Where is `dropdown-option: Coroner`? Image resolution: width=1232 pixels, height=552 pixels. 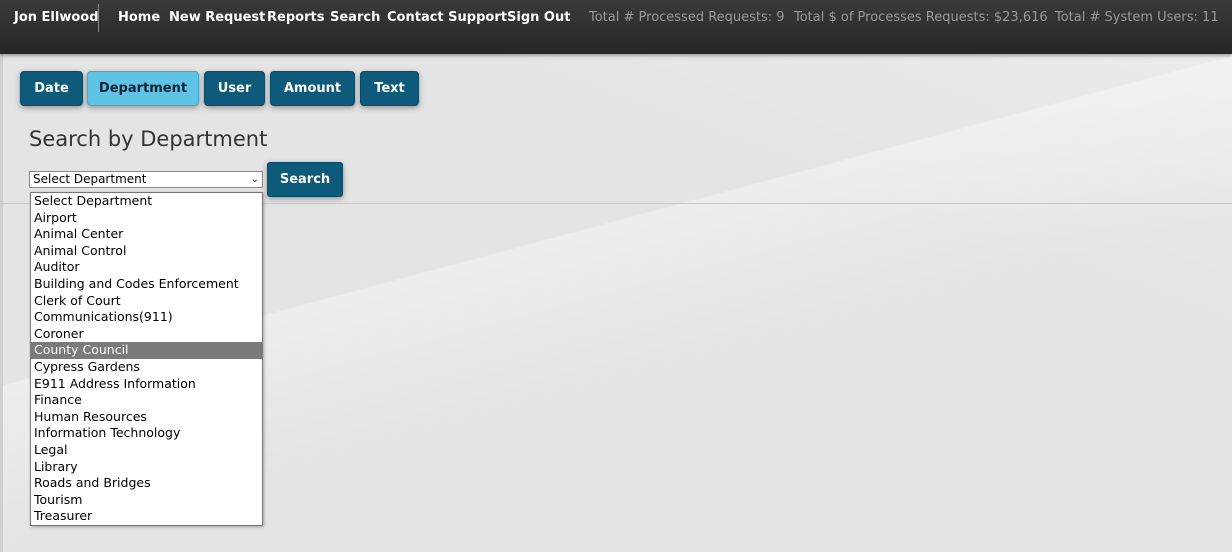 dropdown-option: Coroner is located at coordinates (146, 334).